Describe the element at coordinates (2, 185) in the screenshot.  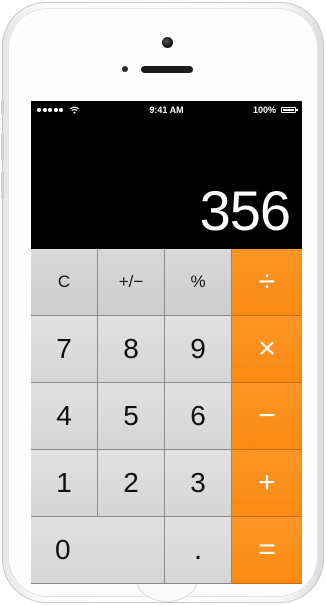
I see `volume-down-button` at that location.